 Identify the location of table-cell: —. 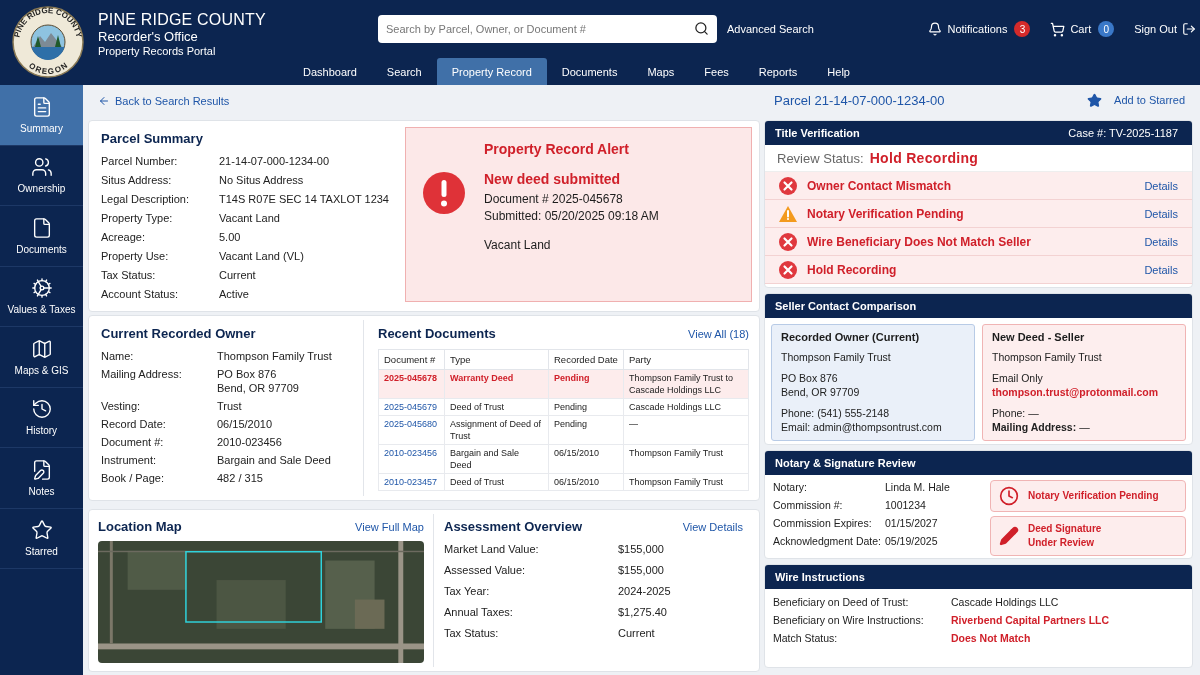
(686, 430).